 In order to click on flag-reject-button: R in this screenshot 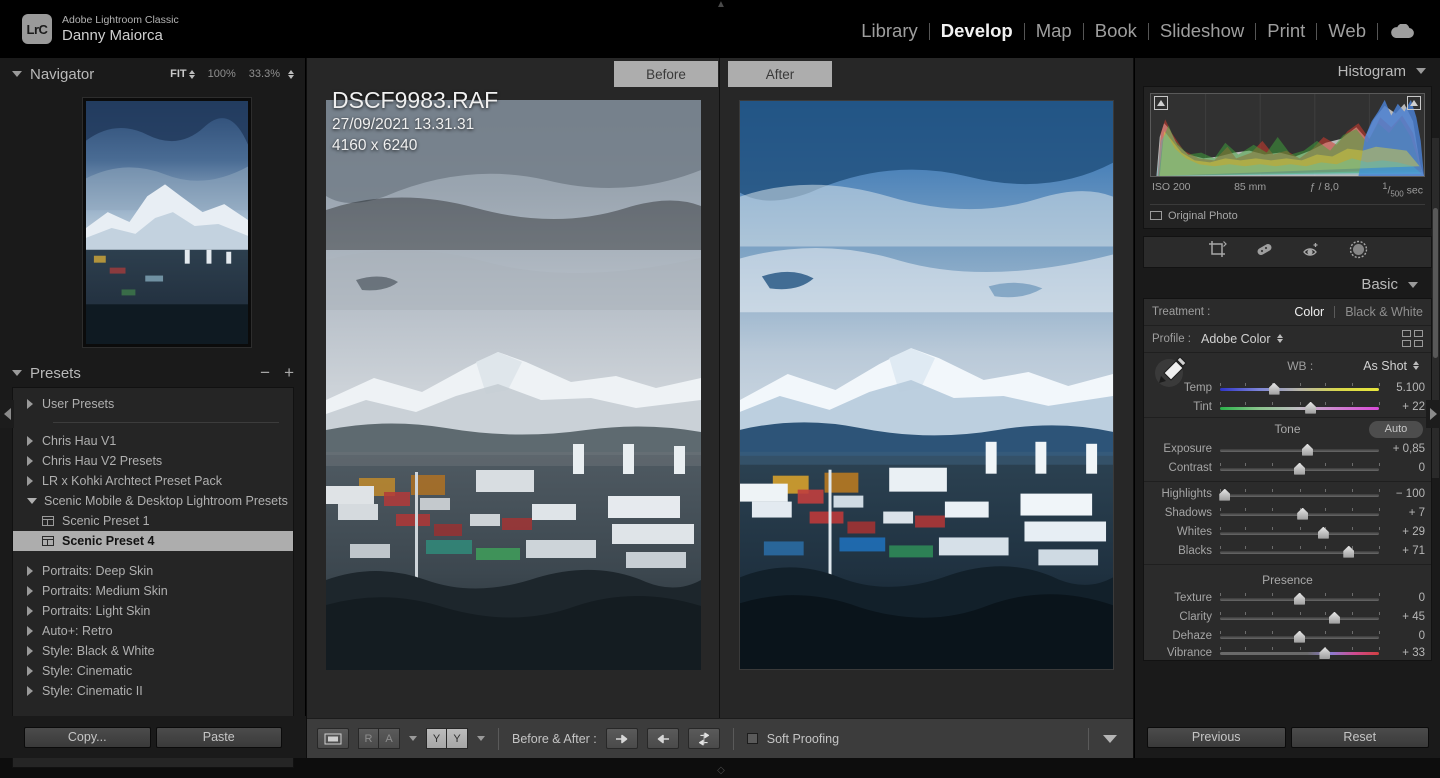, I will do `click(368, 738)`.